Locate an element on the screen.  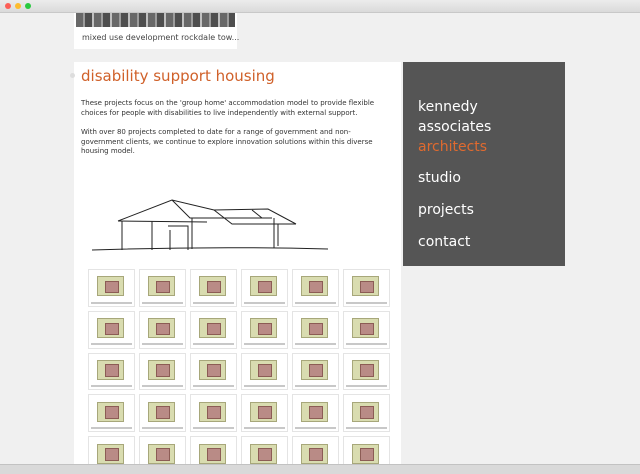
brand-line-kennedy: kennedy is located at coordinates (454, 107).